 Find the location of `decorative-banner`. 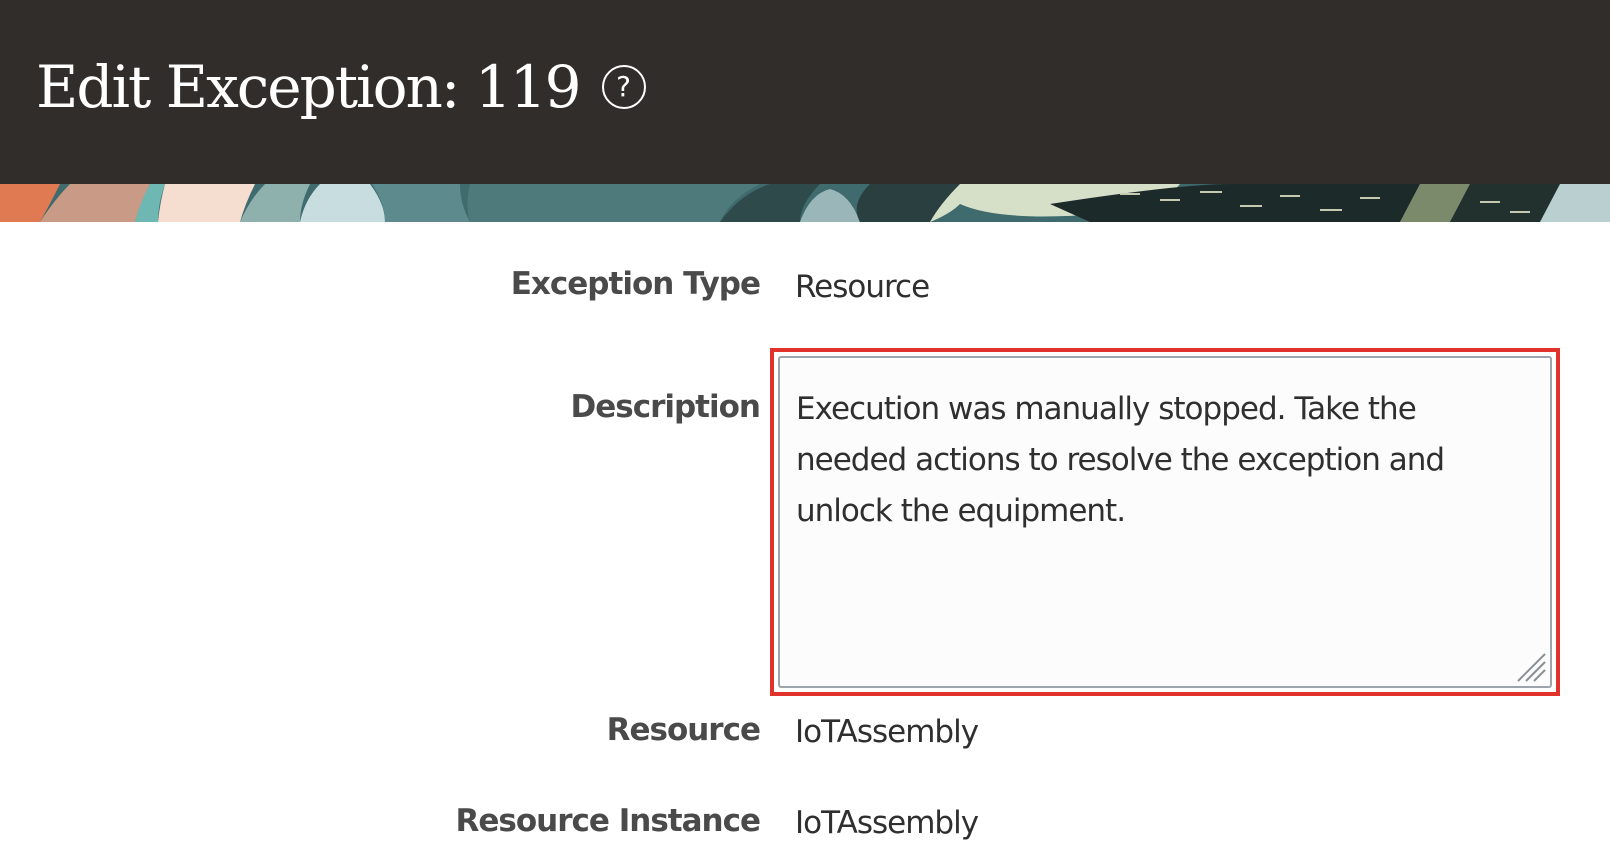

decorative-banner is located at coordinates (805, 203).